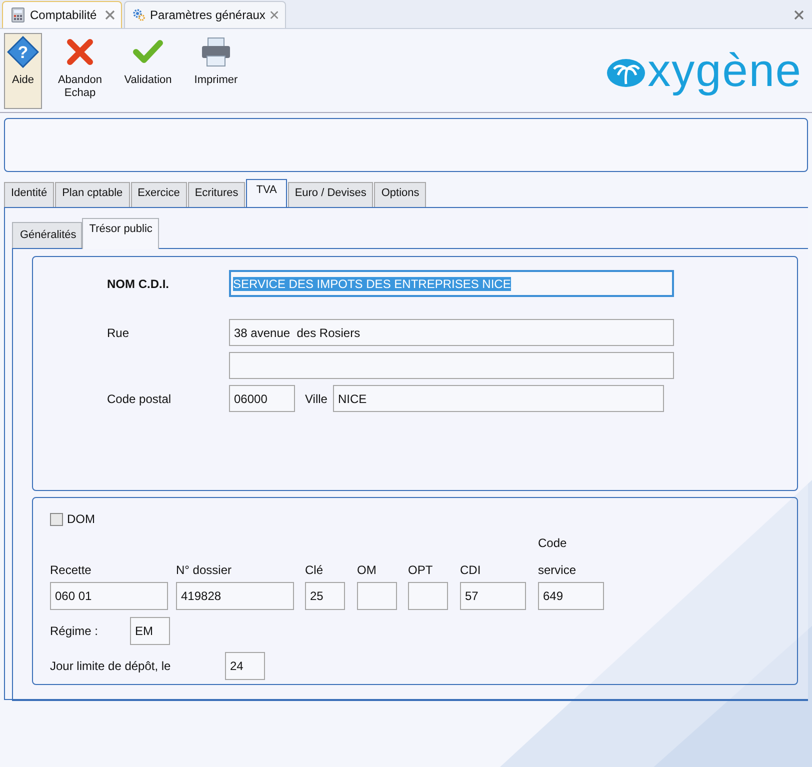 This screenshot has width=812, height=767. What do you see at coordinates (139, 15) in the screenshot?
I see `gears-icon` at bounding box center [139, 15].